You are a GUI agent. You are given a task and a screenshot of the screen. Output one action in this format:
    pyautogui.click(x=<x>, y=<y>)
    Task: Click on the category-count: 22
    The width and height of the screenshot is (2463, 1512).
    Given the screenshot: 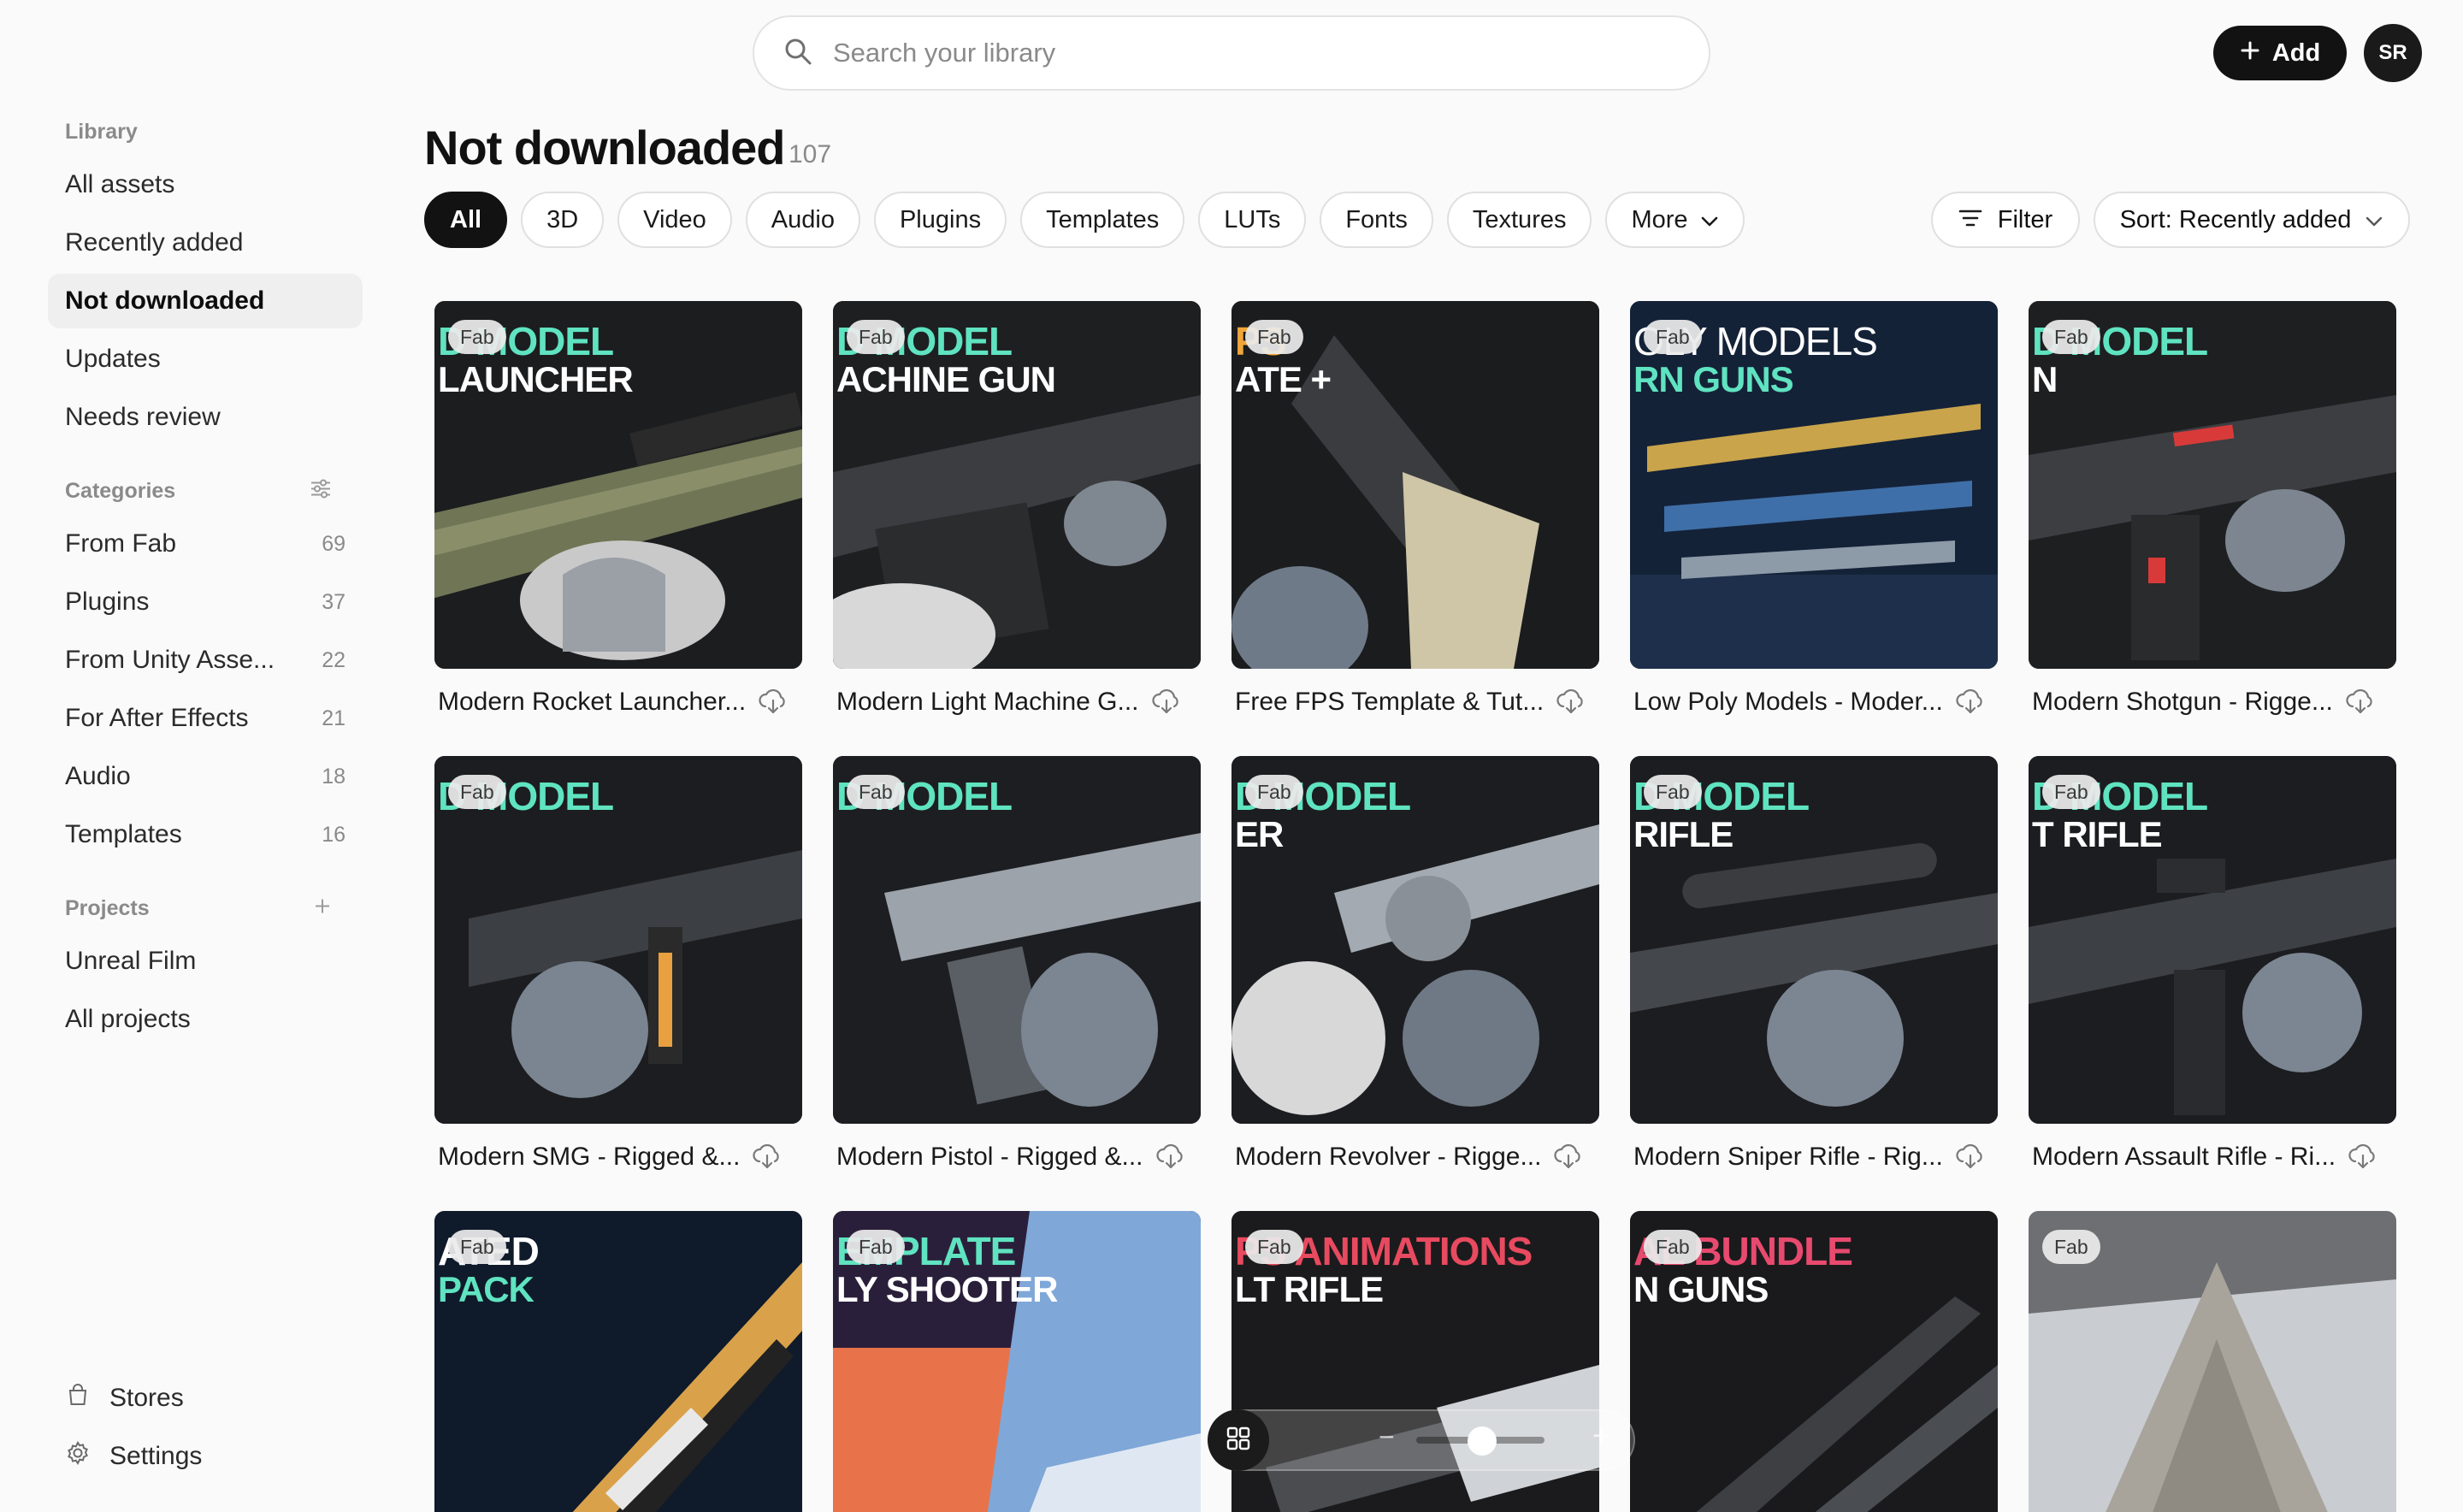 What is the action you would take?
    pyautogui.click(x=334, y=659)
    